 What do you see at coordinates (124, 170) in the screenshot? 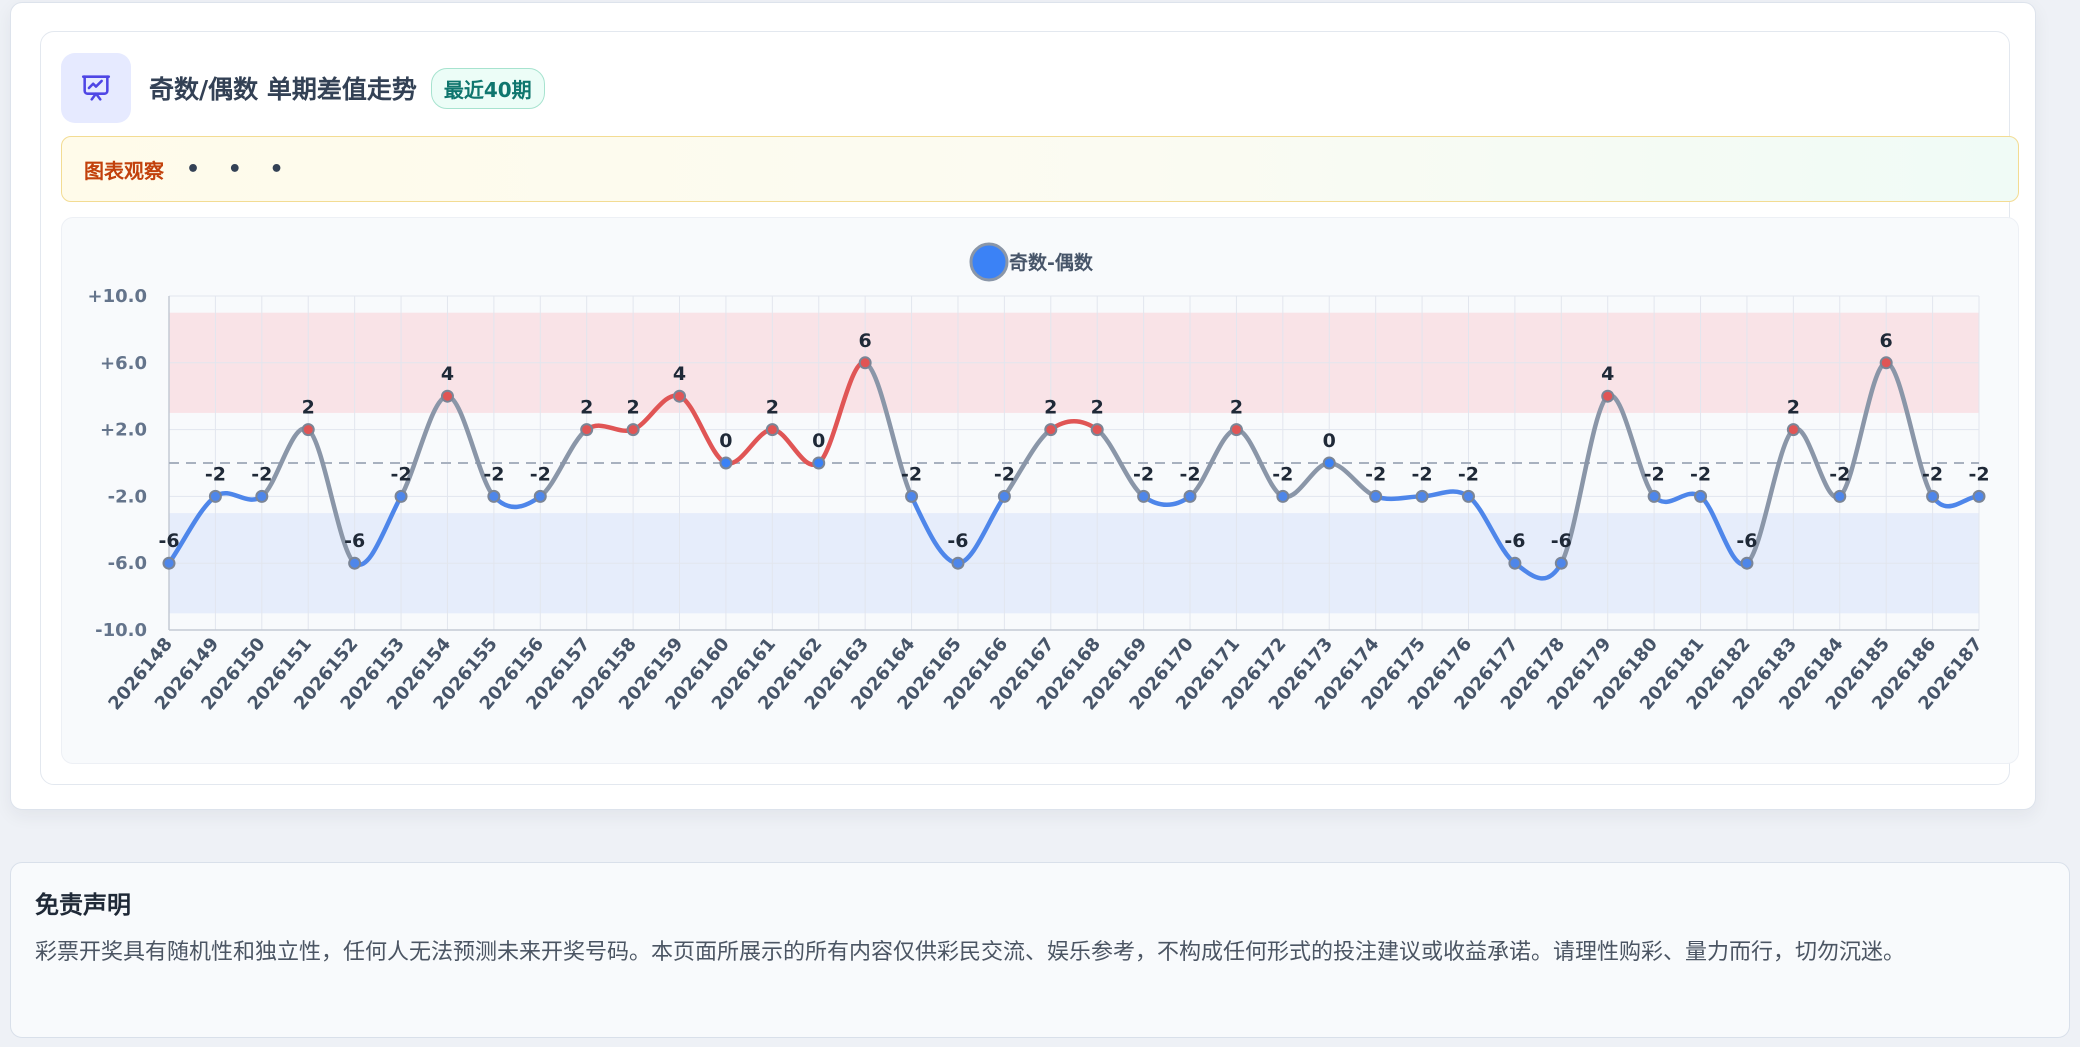
I see `observation-label: 图表观察` at bounding box center [124, 170].